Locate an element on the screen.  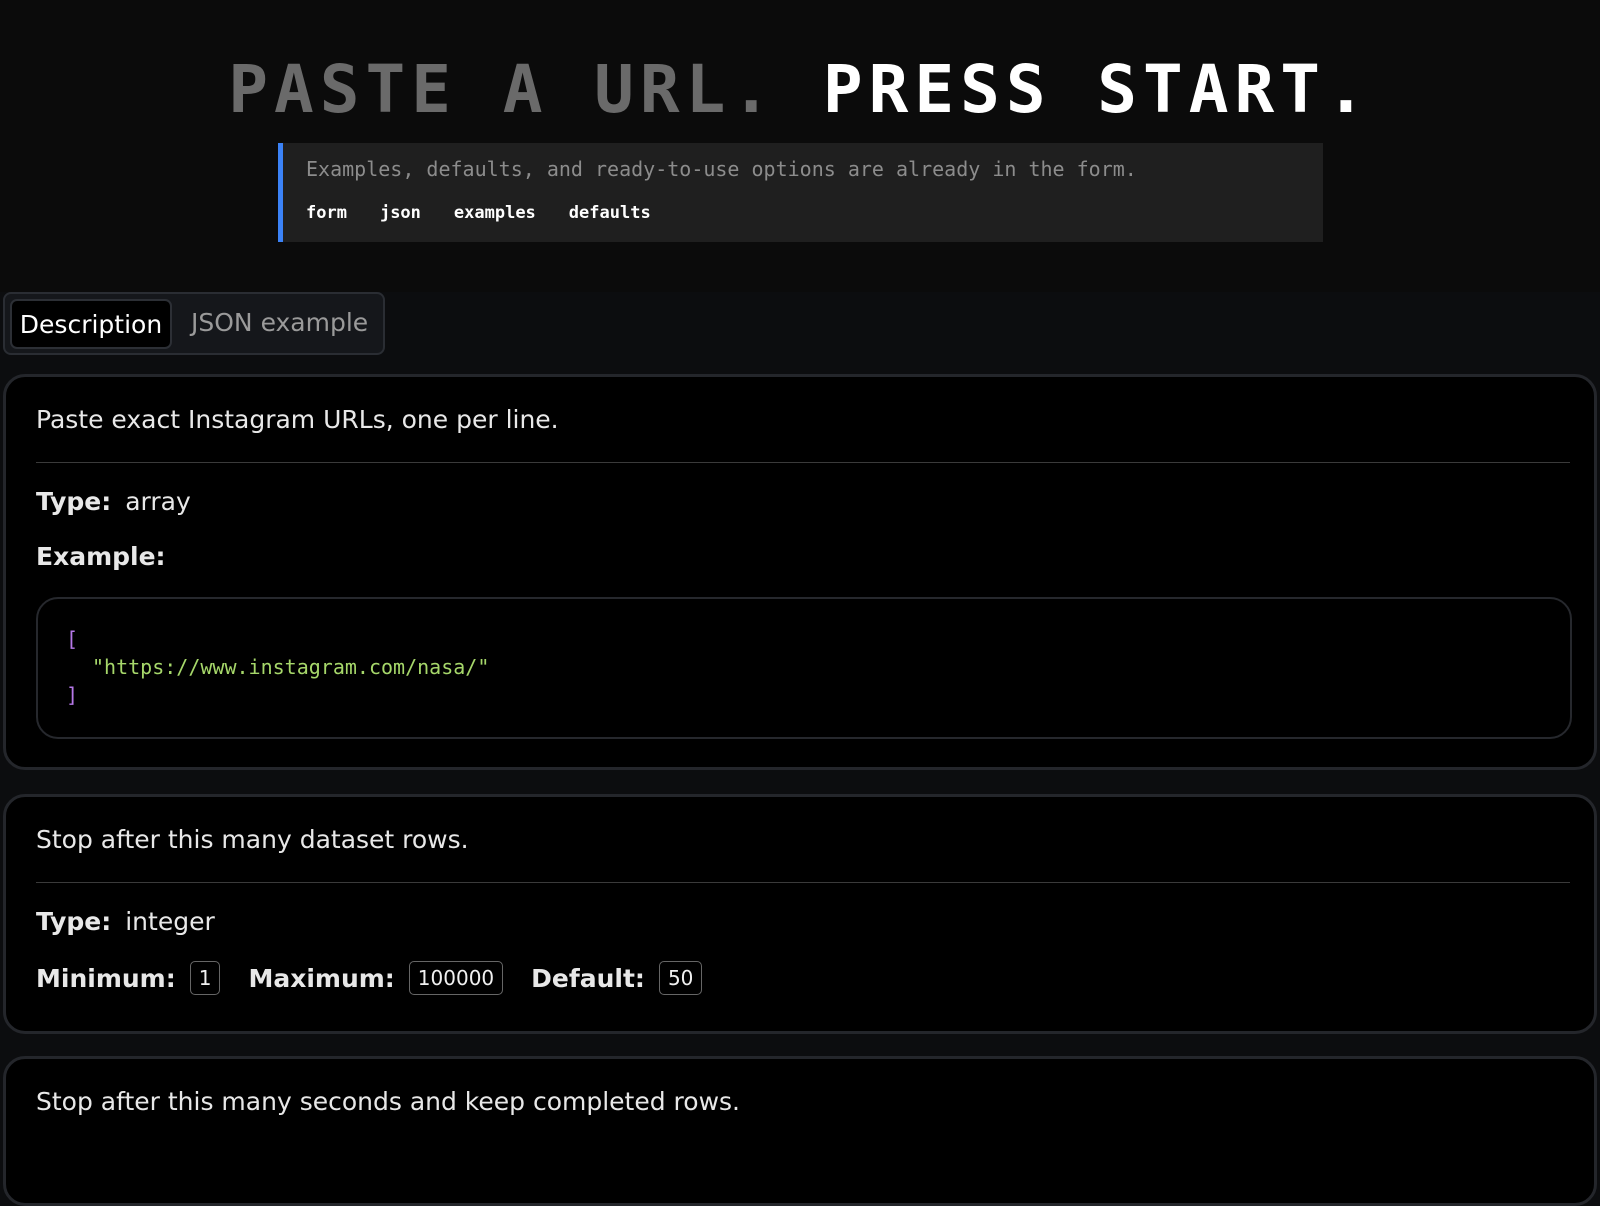
field-type-row: Type: integer is located at coordinates (125, 921).